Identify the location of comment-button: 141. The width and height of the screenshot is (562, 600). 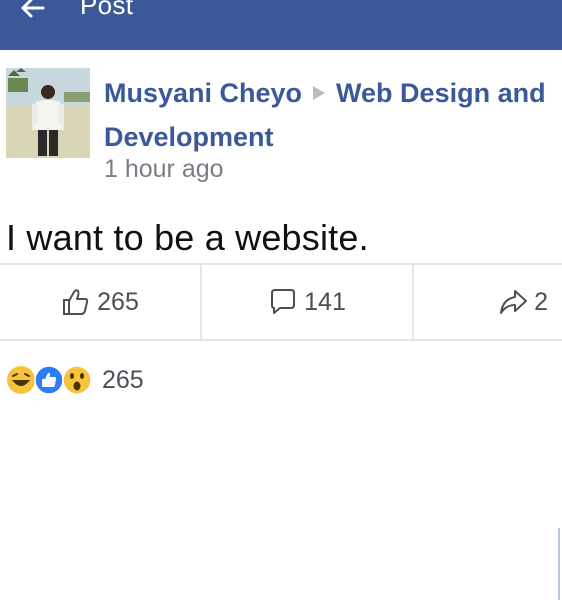
(308, 302).